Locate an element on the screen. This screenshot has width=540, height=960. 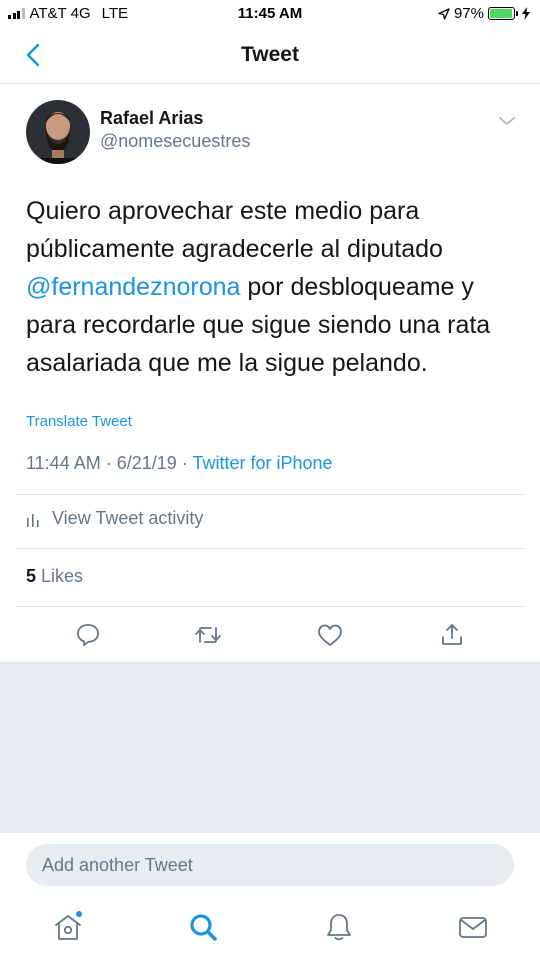
bar-chart-icon is located at coordinates (33, 520).